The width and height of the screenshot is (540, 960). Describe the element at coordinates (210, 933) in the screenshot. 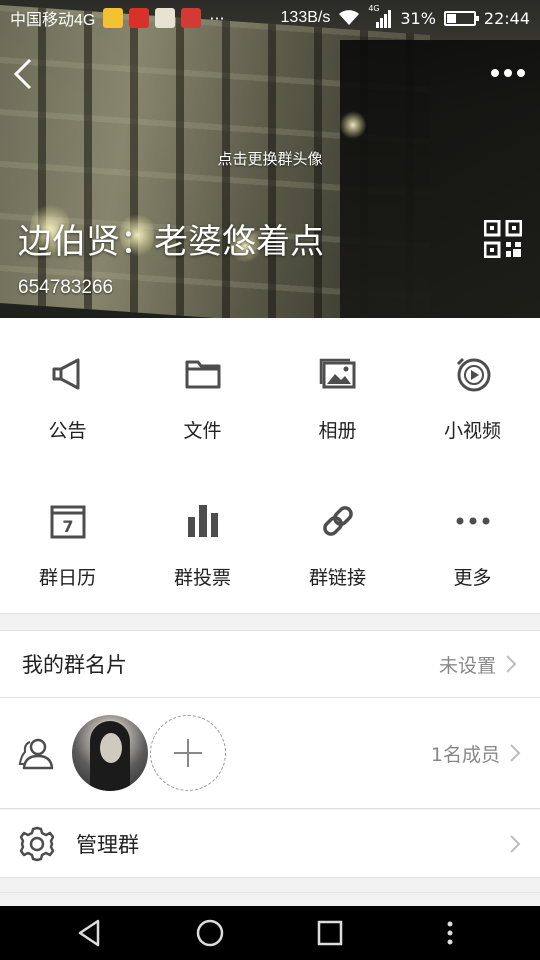

I see `nav-home-icon` at that location.